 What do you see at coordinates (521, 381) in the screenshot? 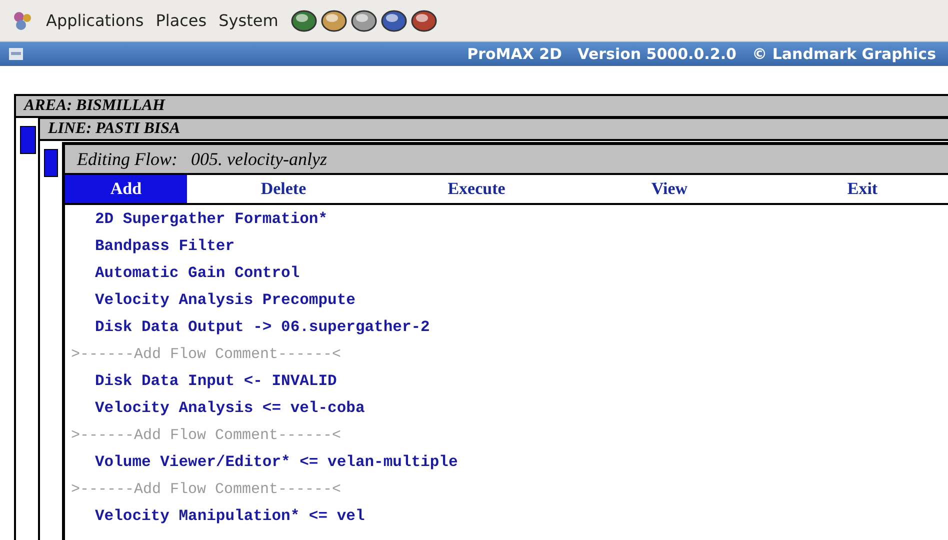
I see `flow-process: Disk Data Input <- INVALID` at bounding box center [521, 381].